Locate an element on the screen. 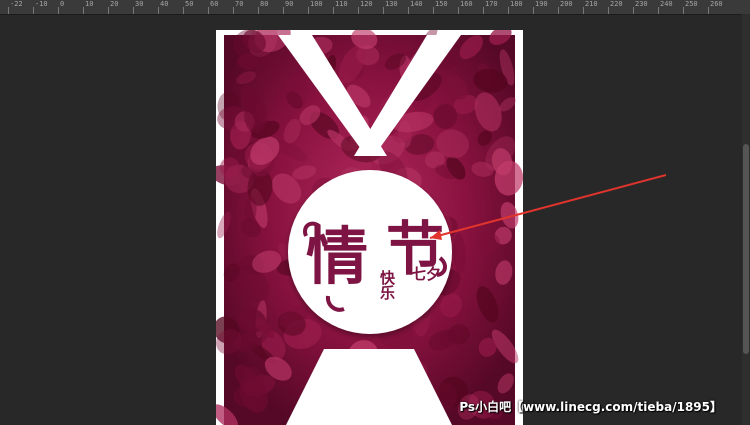 This screenshot has width=750, height=425. vertical-scrollbar is located at coordinates (746, 219).